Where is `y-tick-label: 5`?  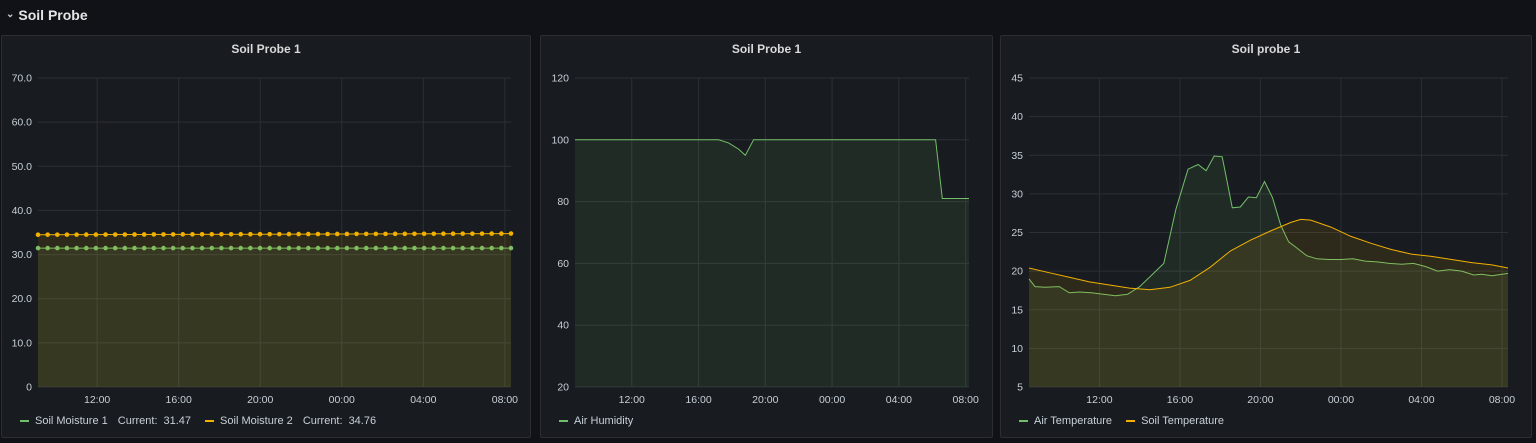 y-tick-label: 5 is located at coordinates (1020, 388).